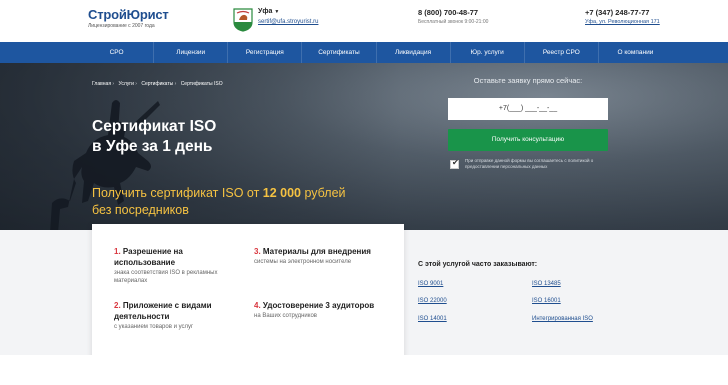 The width and height of the screenshot is (728, 385). I want to click on feature-description: с указанием товаров и услуг, so click(154, 327).